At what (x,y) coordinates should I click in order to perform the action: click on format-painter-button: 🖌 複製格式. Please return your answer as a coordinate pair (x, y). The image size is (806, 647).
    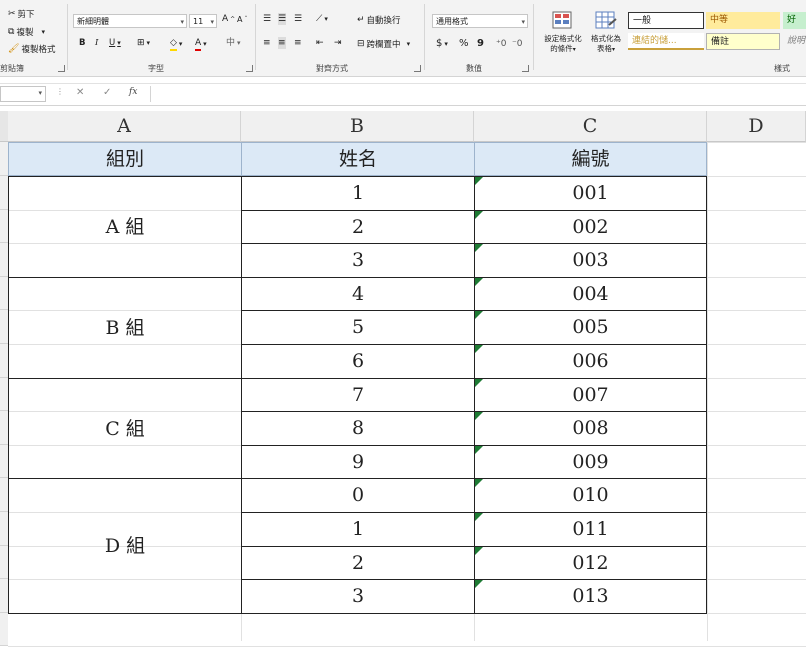
    Looking at the image, I should click on (31, 49).